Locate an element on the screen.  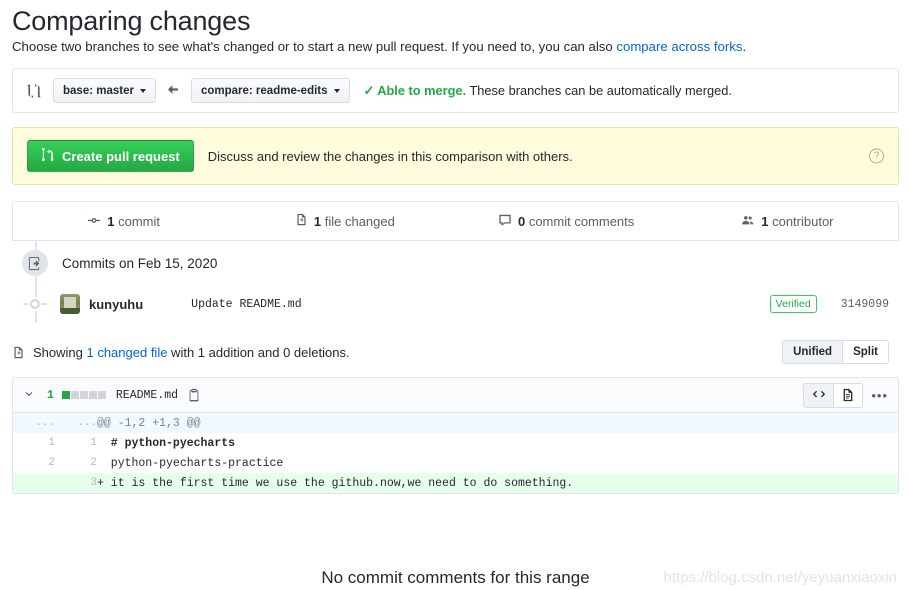
file-diff-icon is located at coordinates (301, 221).